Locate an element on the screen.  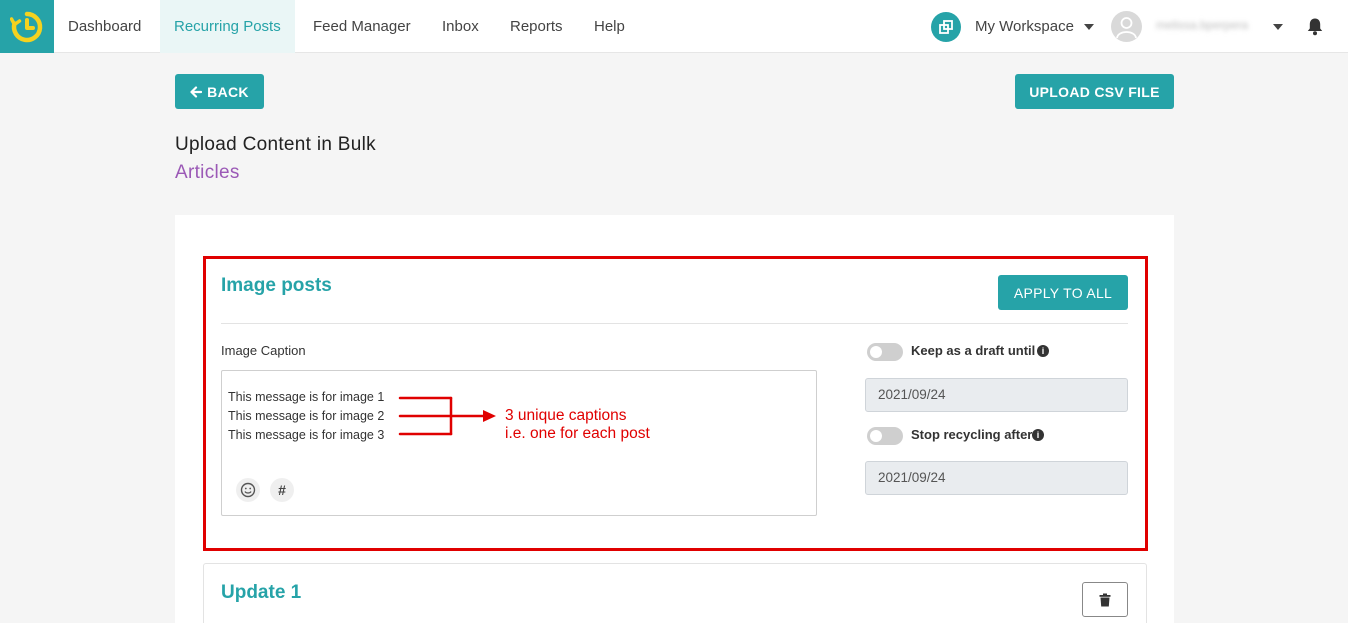
avatar is located at coordinates (1126, 26).